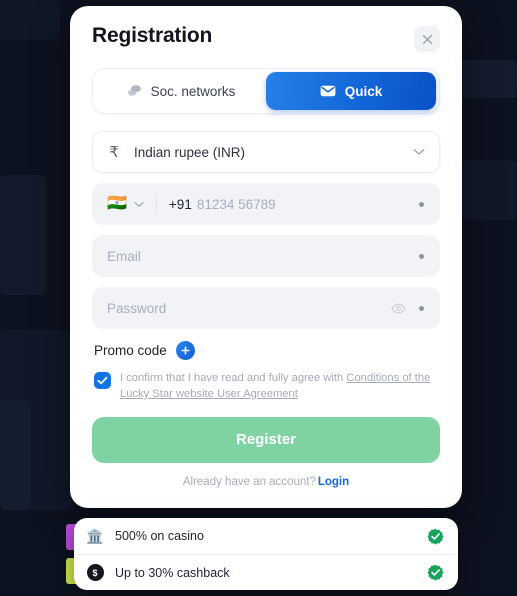  I want to click on currency-select: ₹ Indian rupee (INR), so click(266, 152).